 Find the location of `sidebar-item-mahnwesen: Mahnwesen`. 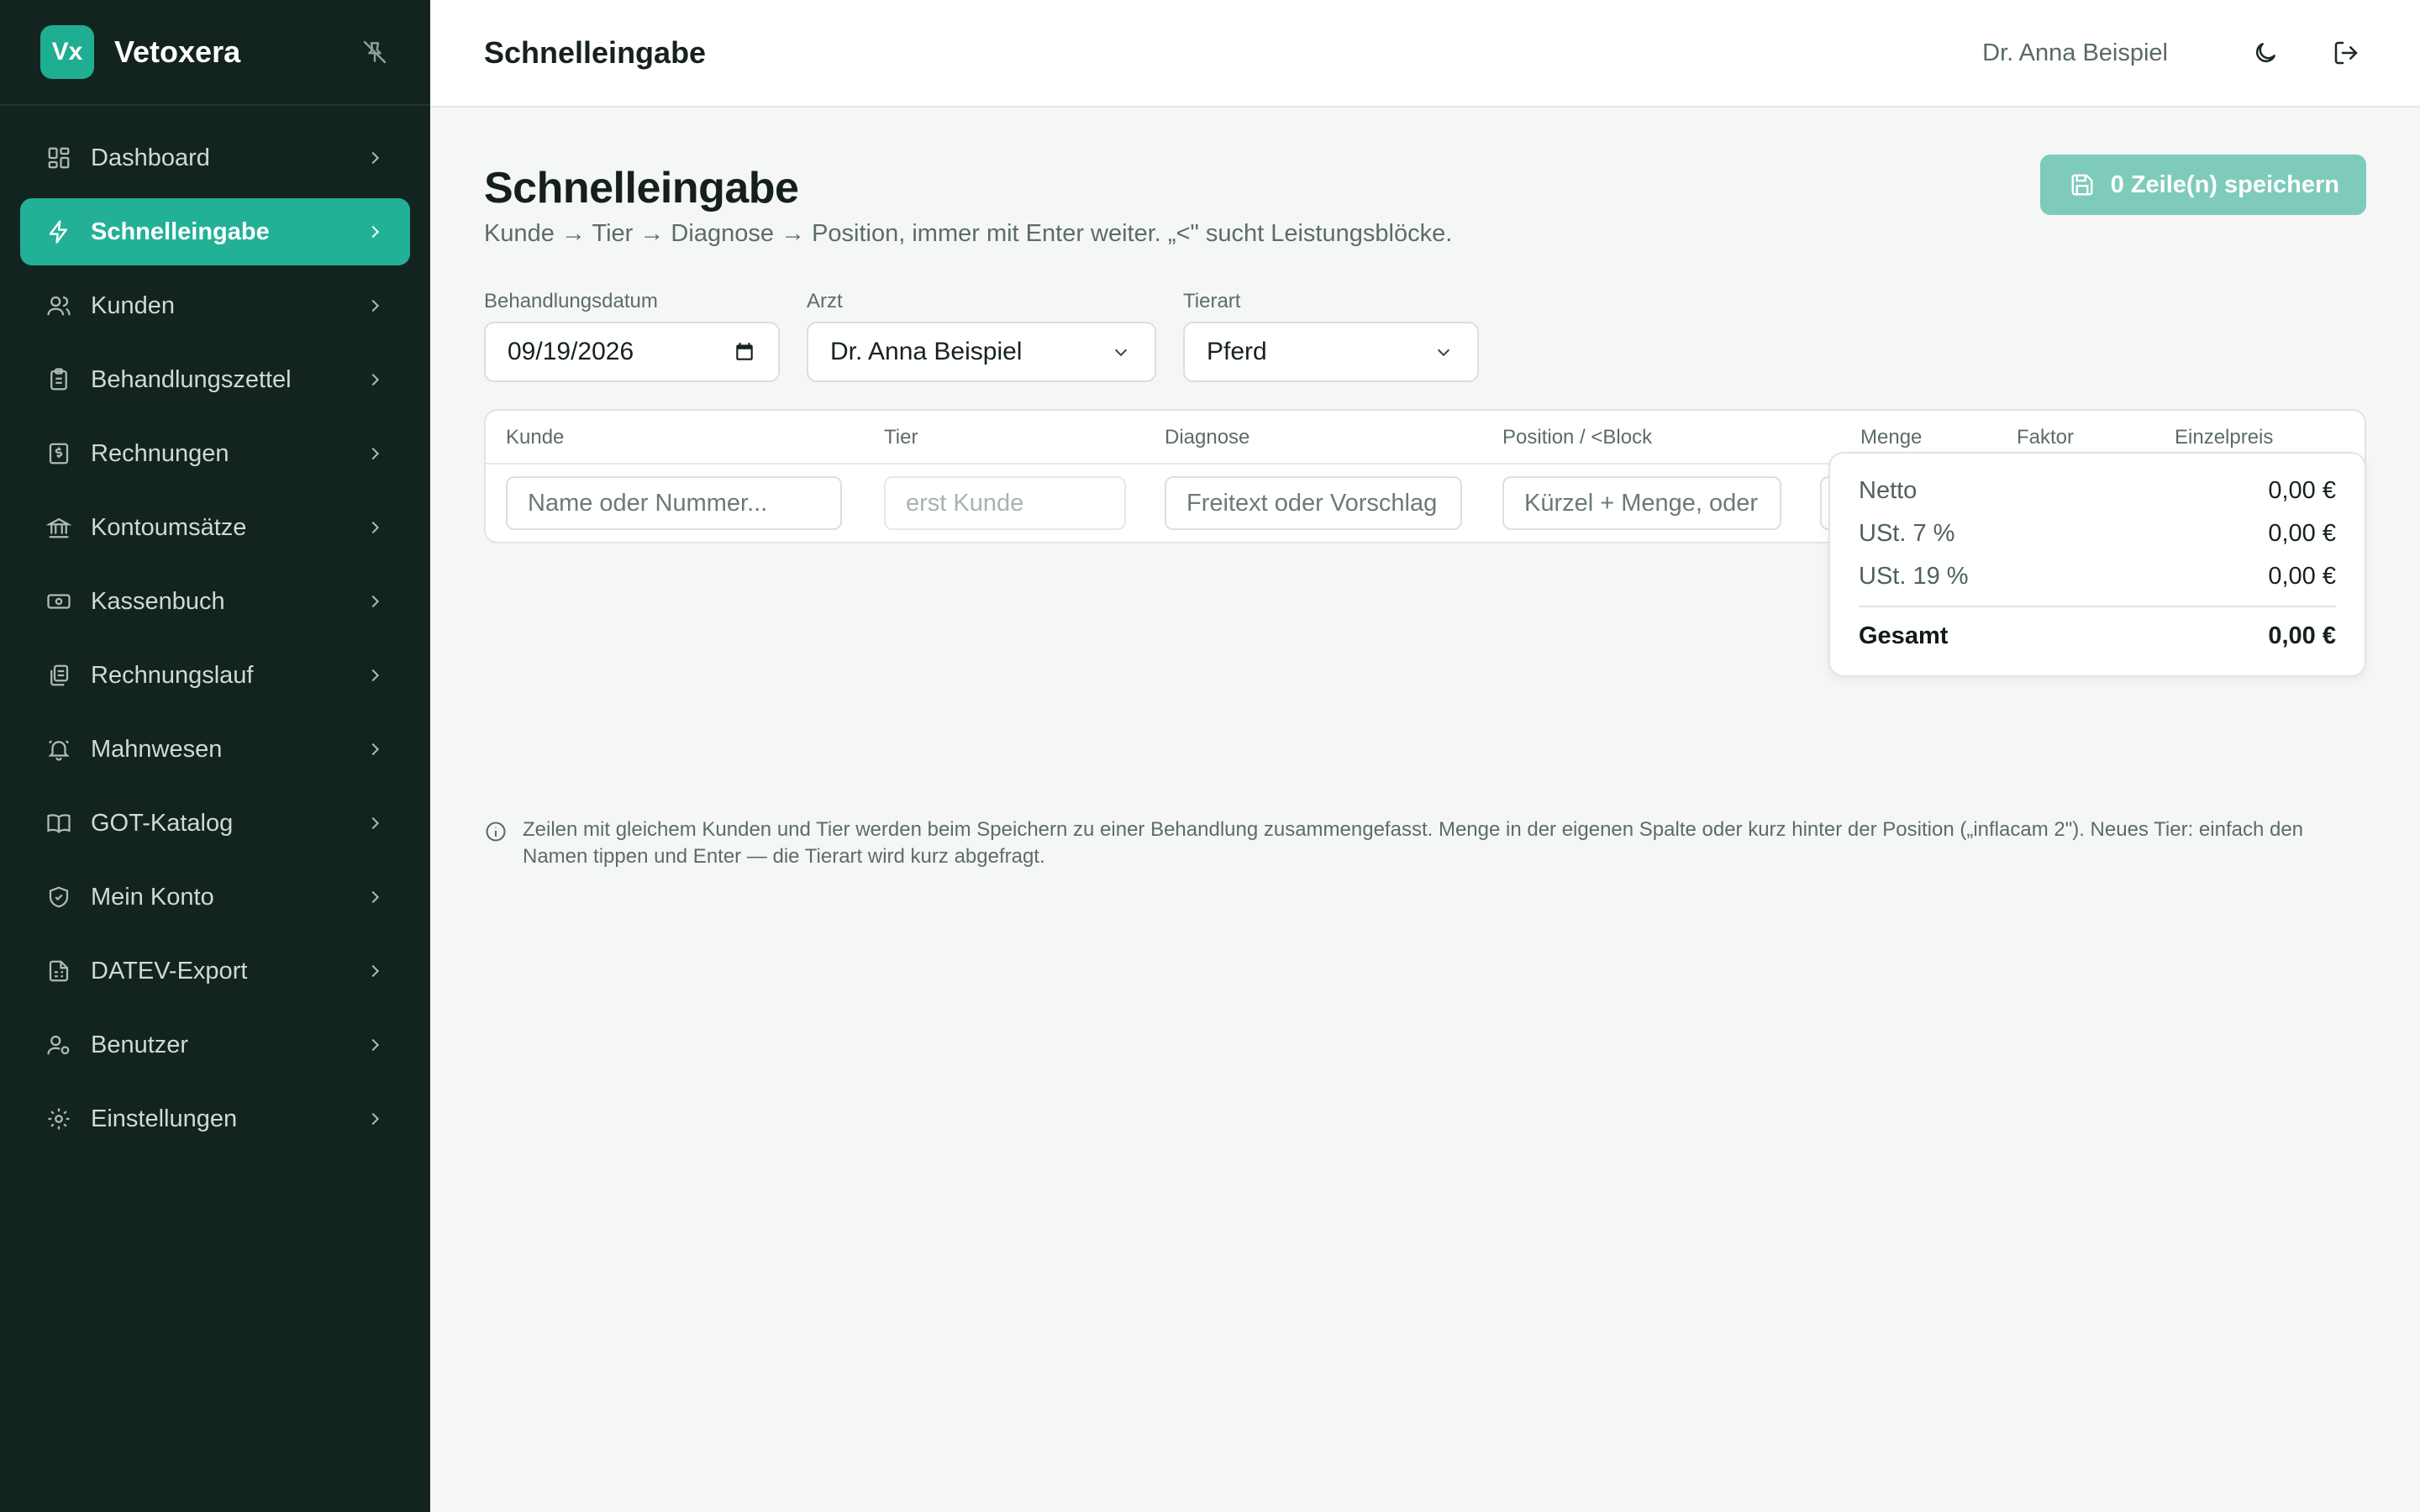

sidebar-item-mahnwesen: Mahnwesen is located at coordinates (215, 749).